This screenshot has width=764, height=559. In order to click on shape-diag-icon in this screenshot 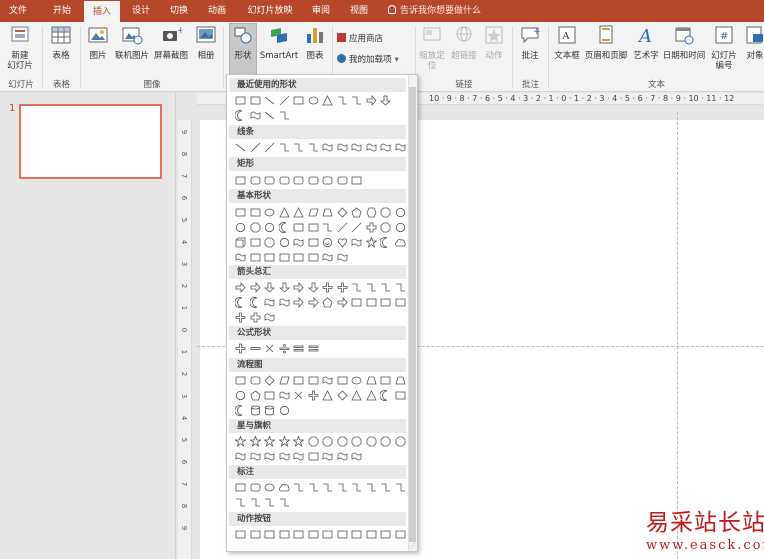, I will do `click(269, 147)`.